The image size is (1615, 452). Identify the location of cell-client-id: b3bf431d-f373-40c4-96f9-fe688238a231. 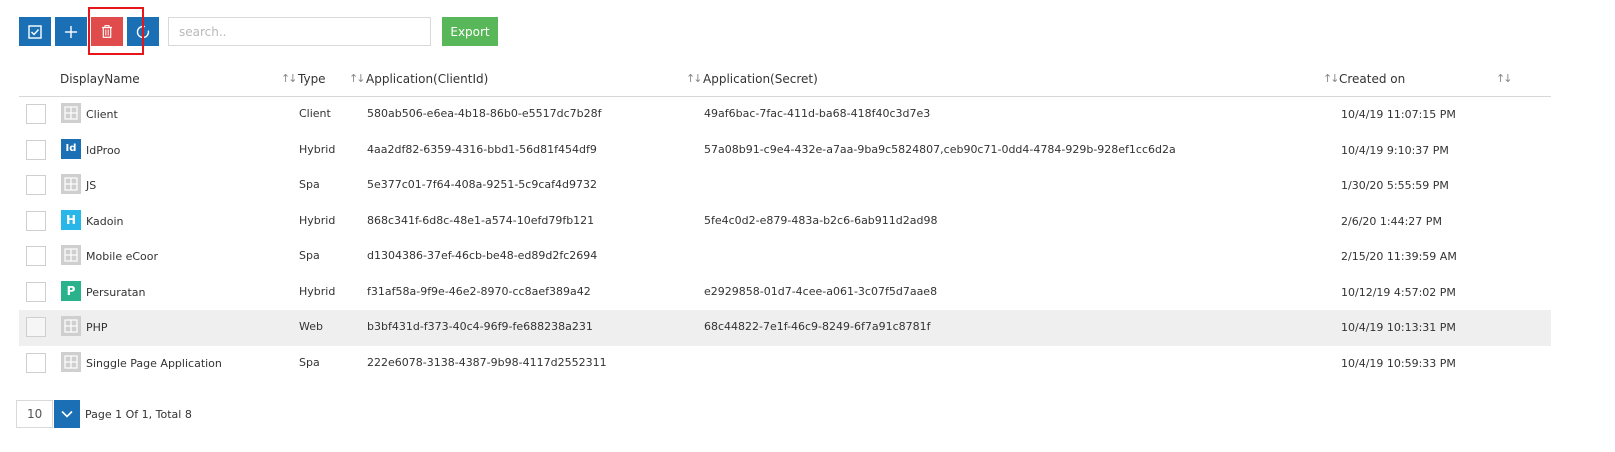
(480, 326).